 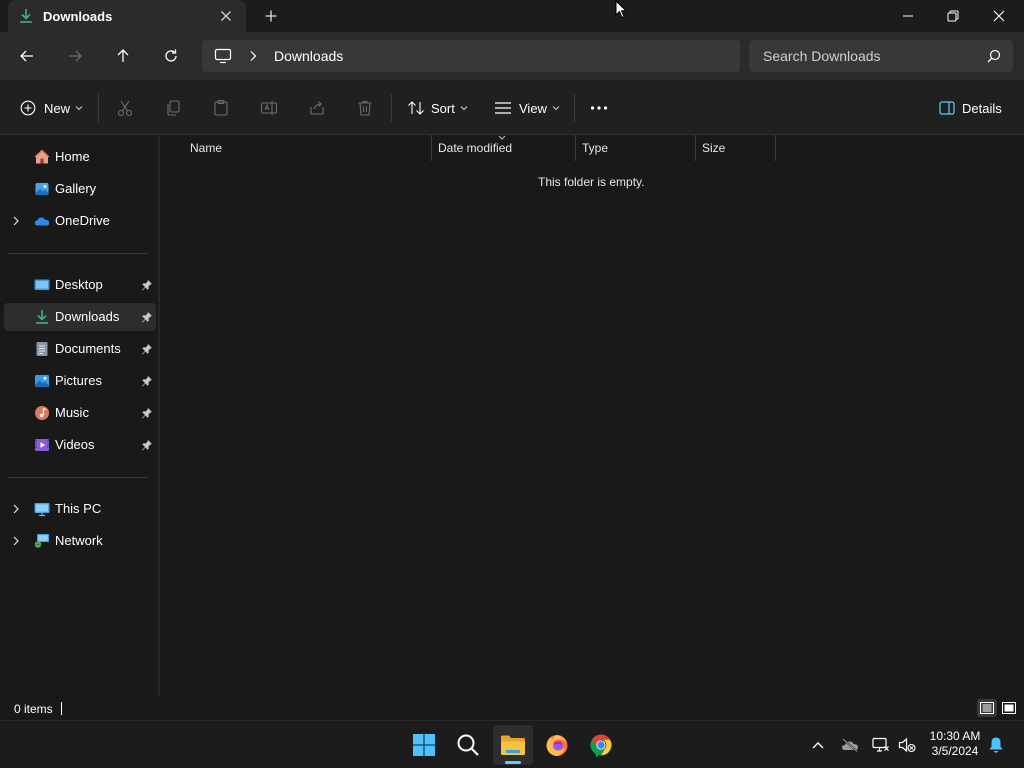 What do you see at coordinates (970, 108) in the screenshot?
I see `details-pane-button: Details` at bounding box center [970, 108].